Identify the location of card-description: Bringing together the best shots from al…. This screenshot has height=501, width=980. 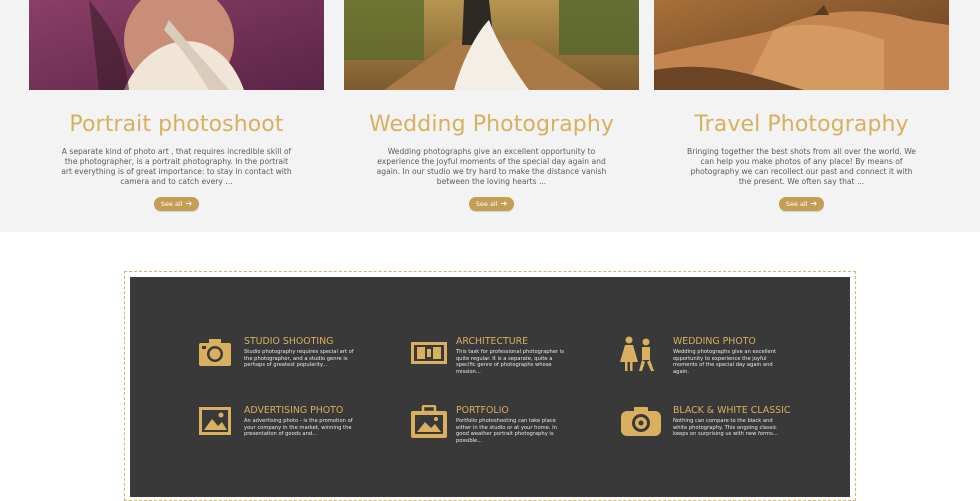
(801, 166).